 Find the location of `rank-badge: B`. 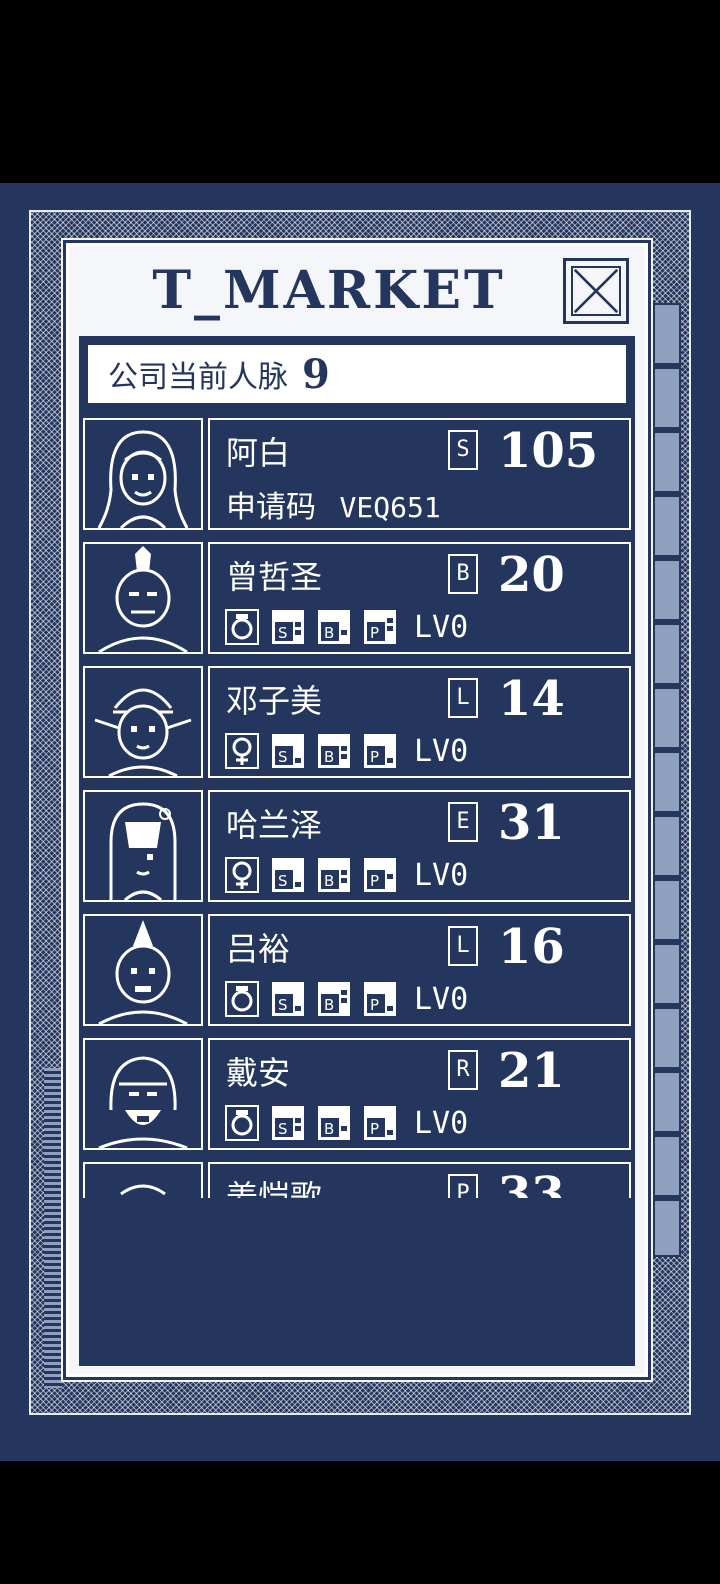

rank-badge: B is located at coordinates (463, 574).